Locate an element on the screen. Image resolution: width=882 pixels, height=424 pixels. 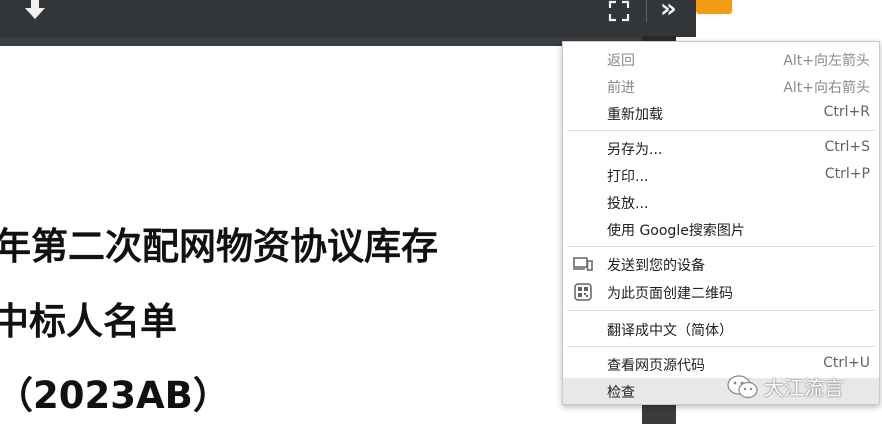
qr-code-icon is located at coordinates (583, 292).